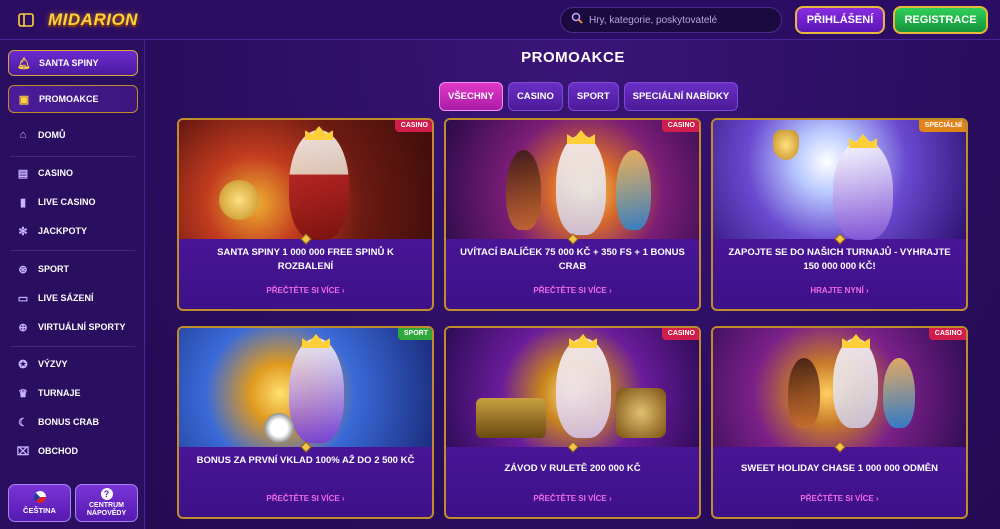 This screenshot has width=1000, height=529. Describe the element at coordinates (26, 20) in the screenshot. I see `sidebar-toggle-icon` at that location.